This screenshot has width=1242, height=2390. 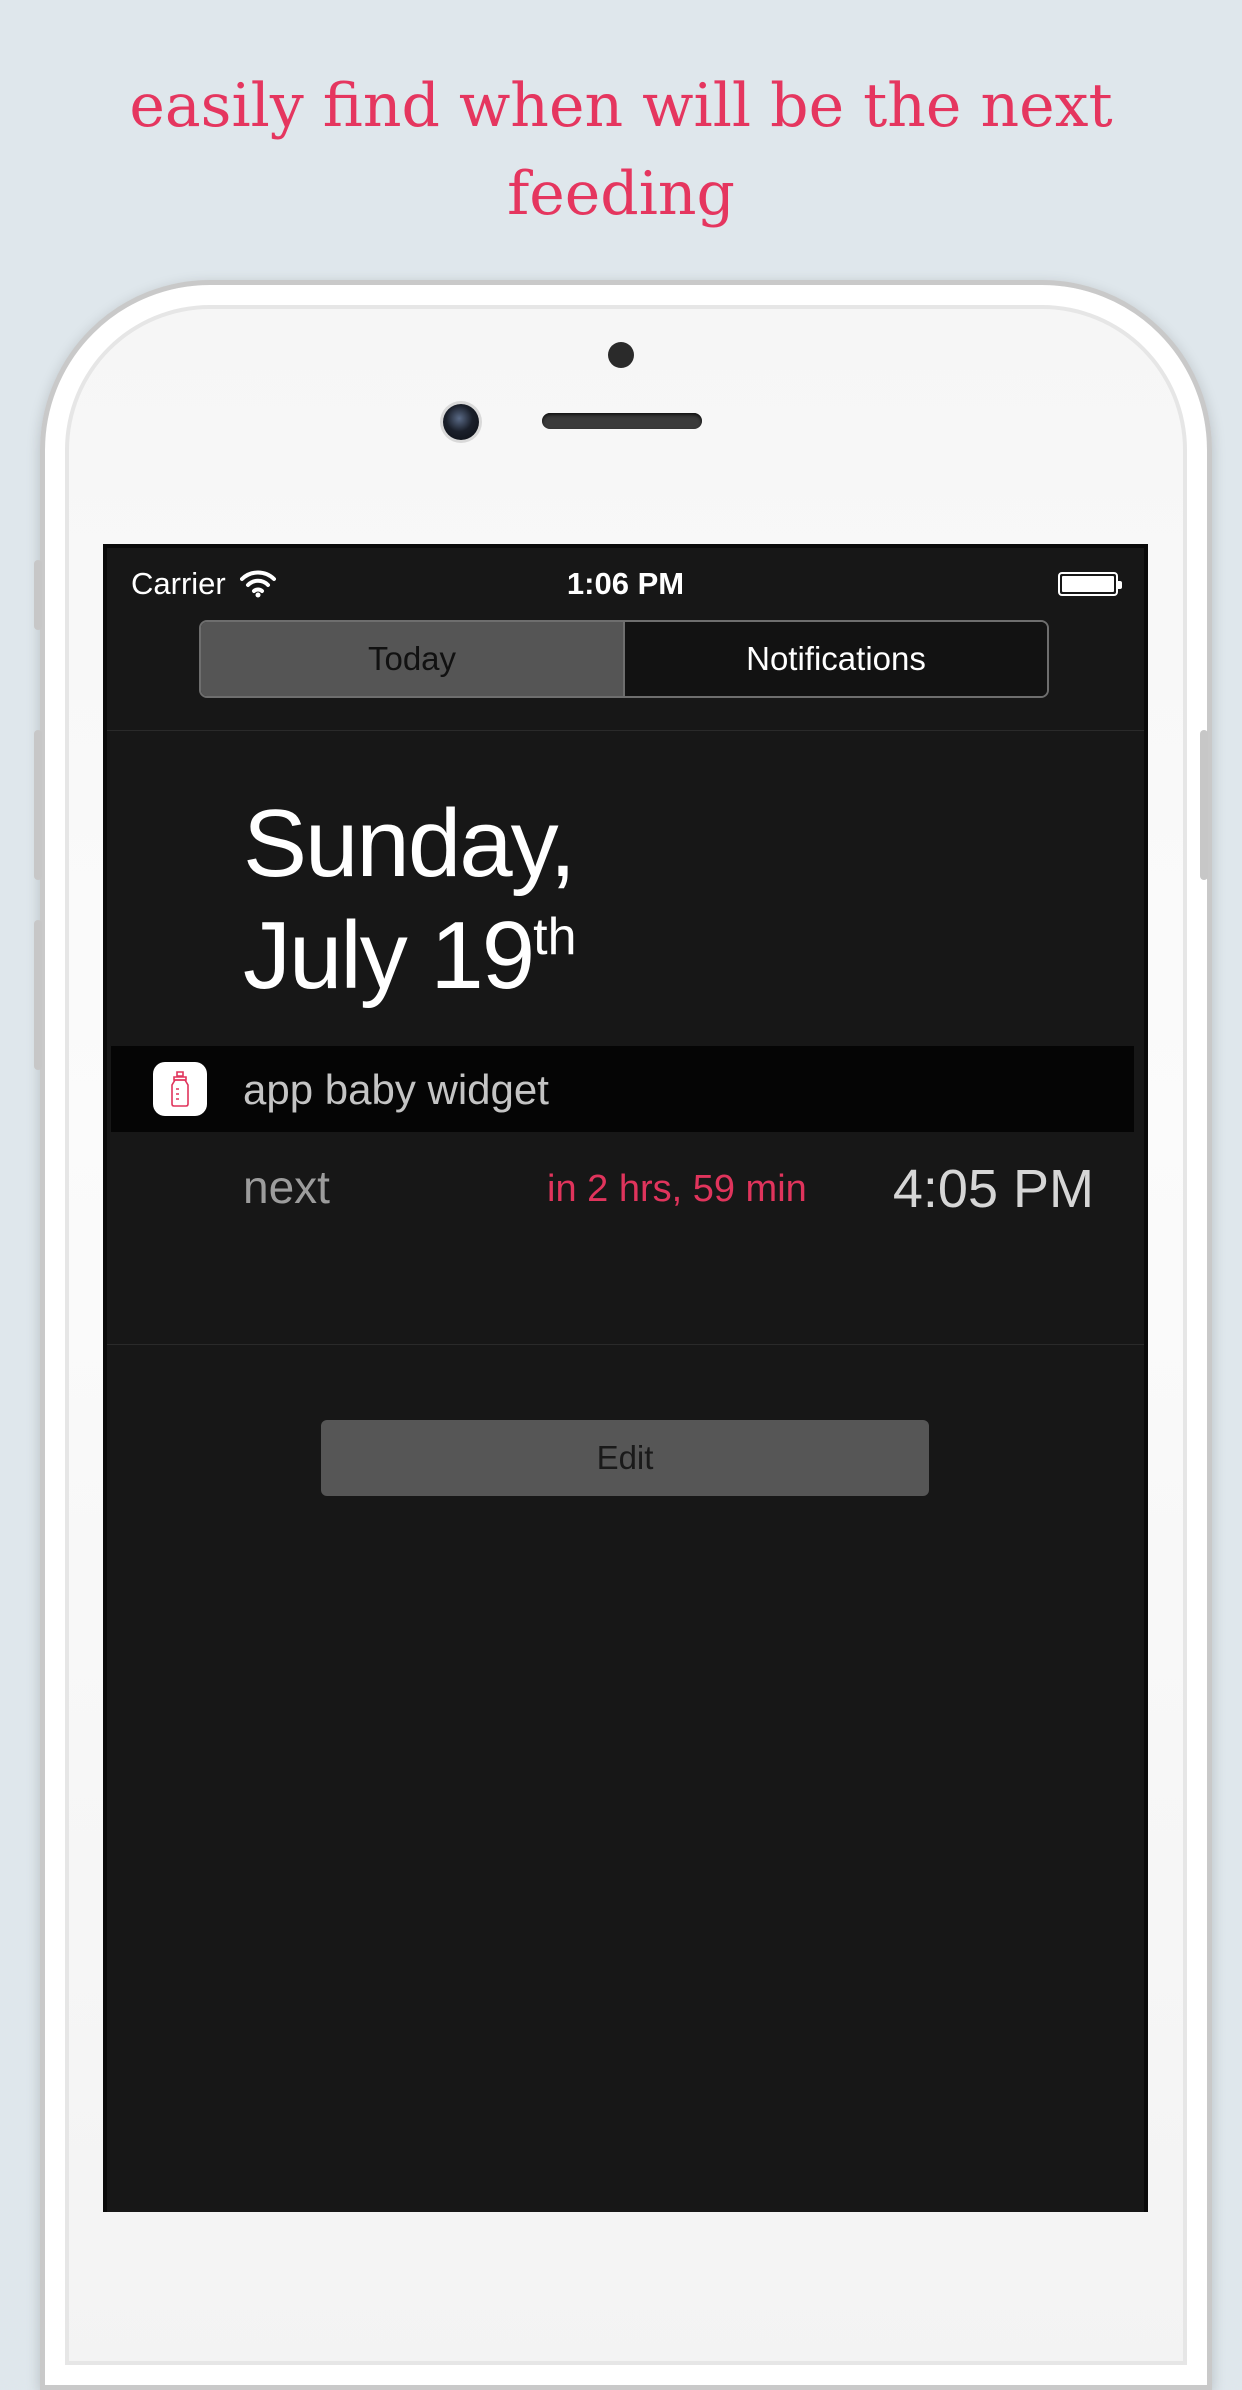 What do you see at coordinates (622, 1089) in the screenshot?
I see `widget-header: app baby widget` at bounding box center [622, 1089].